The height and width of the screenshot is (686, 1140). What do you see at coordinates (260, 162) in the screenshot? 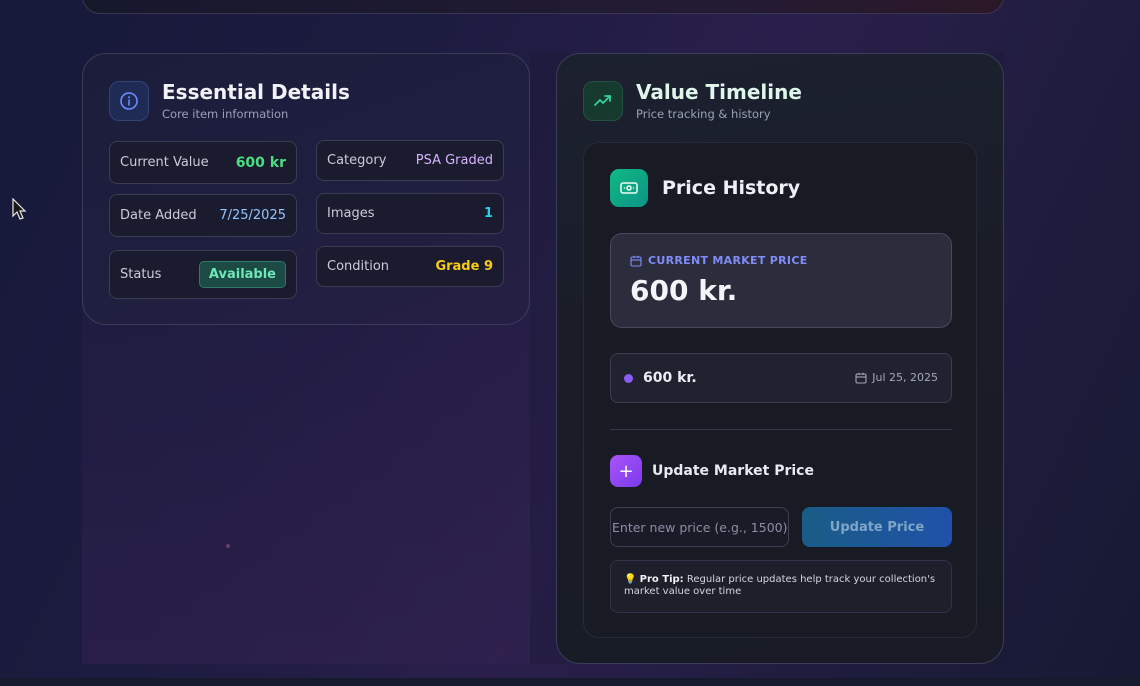
I see `current-value: 600 kr` at bounding box center [260, 162].